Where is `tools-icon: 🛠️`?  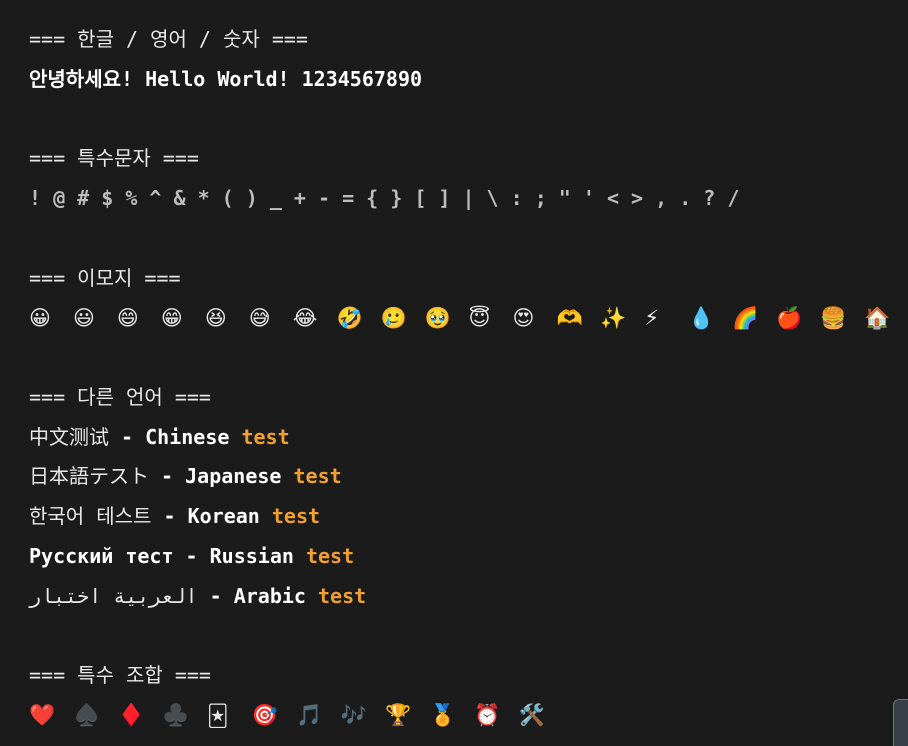 tools-icon: 🛠️ is located at coordinates (531, 715).